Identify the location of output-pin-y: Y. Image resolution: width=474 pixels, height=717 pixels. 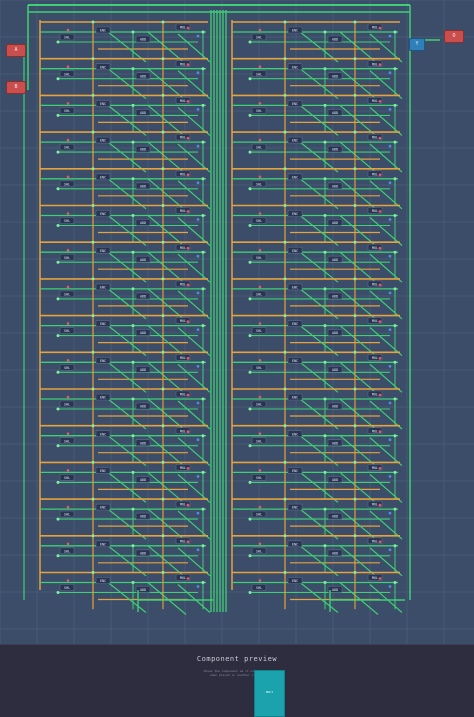
(417, 44).